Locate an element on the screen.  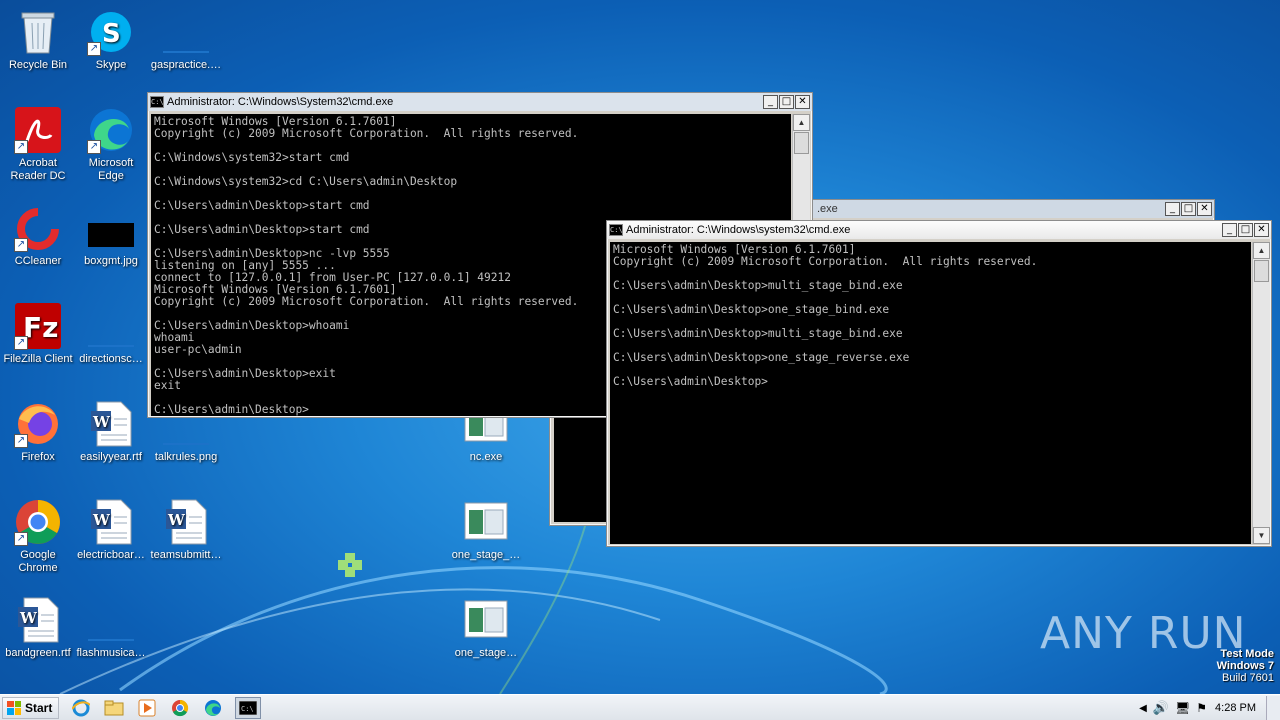
recycle-bin-icon is located at coordinates (38, 32).